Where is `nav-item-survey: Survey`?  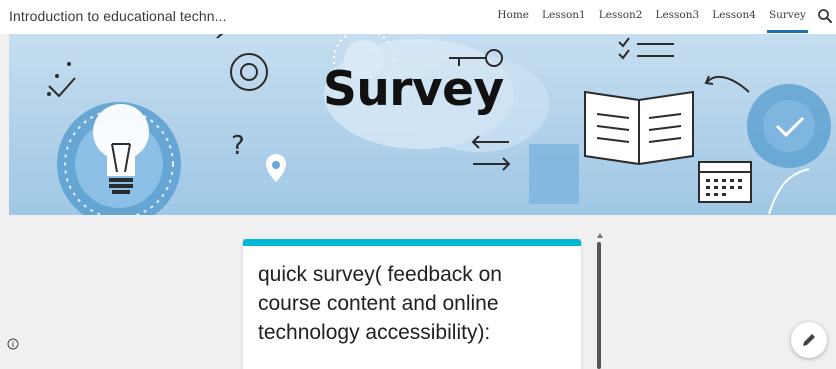
nav-item-survey: Survey is located at coordinates (787, 21).